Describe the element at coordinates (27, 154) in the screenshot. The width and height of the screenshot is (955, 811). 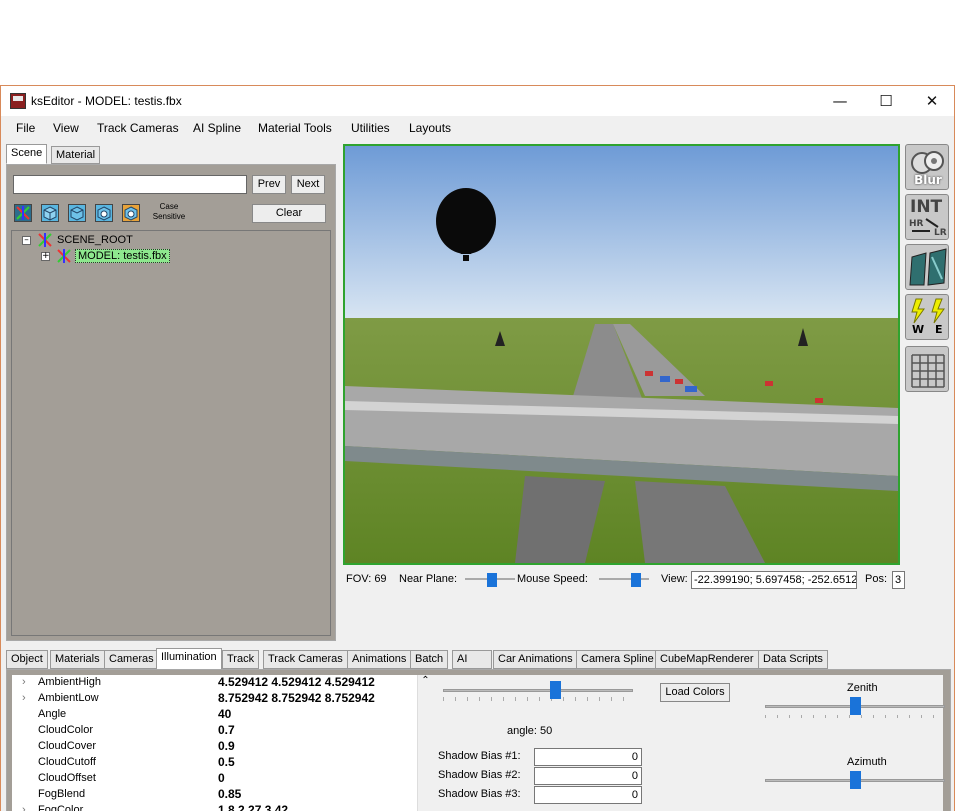
I see `tab-scene: Scene` at that location.